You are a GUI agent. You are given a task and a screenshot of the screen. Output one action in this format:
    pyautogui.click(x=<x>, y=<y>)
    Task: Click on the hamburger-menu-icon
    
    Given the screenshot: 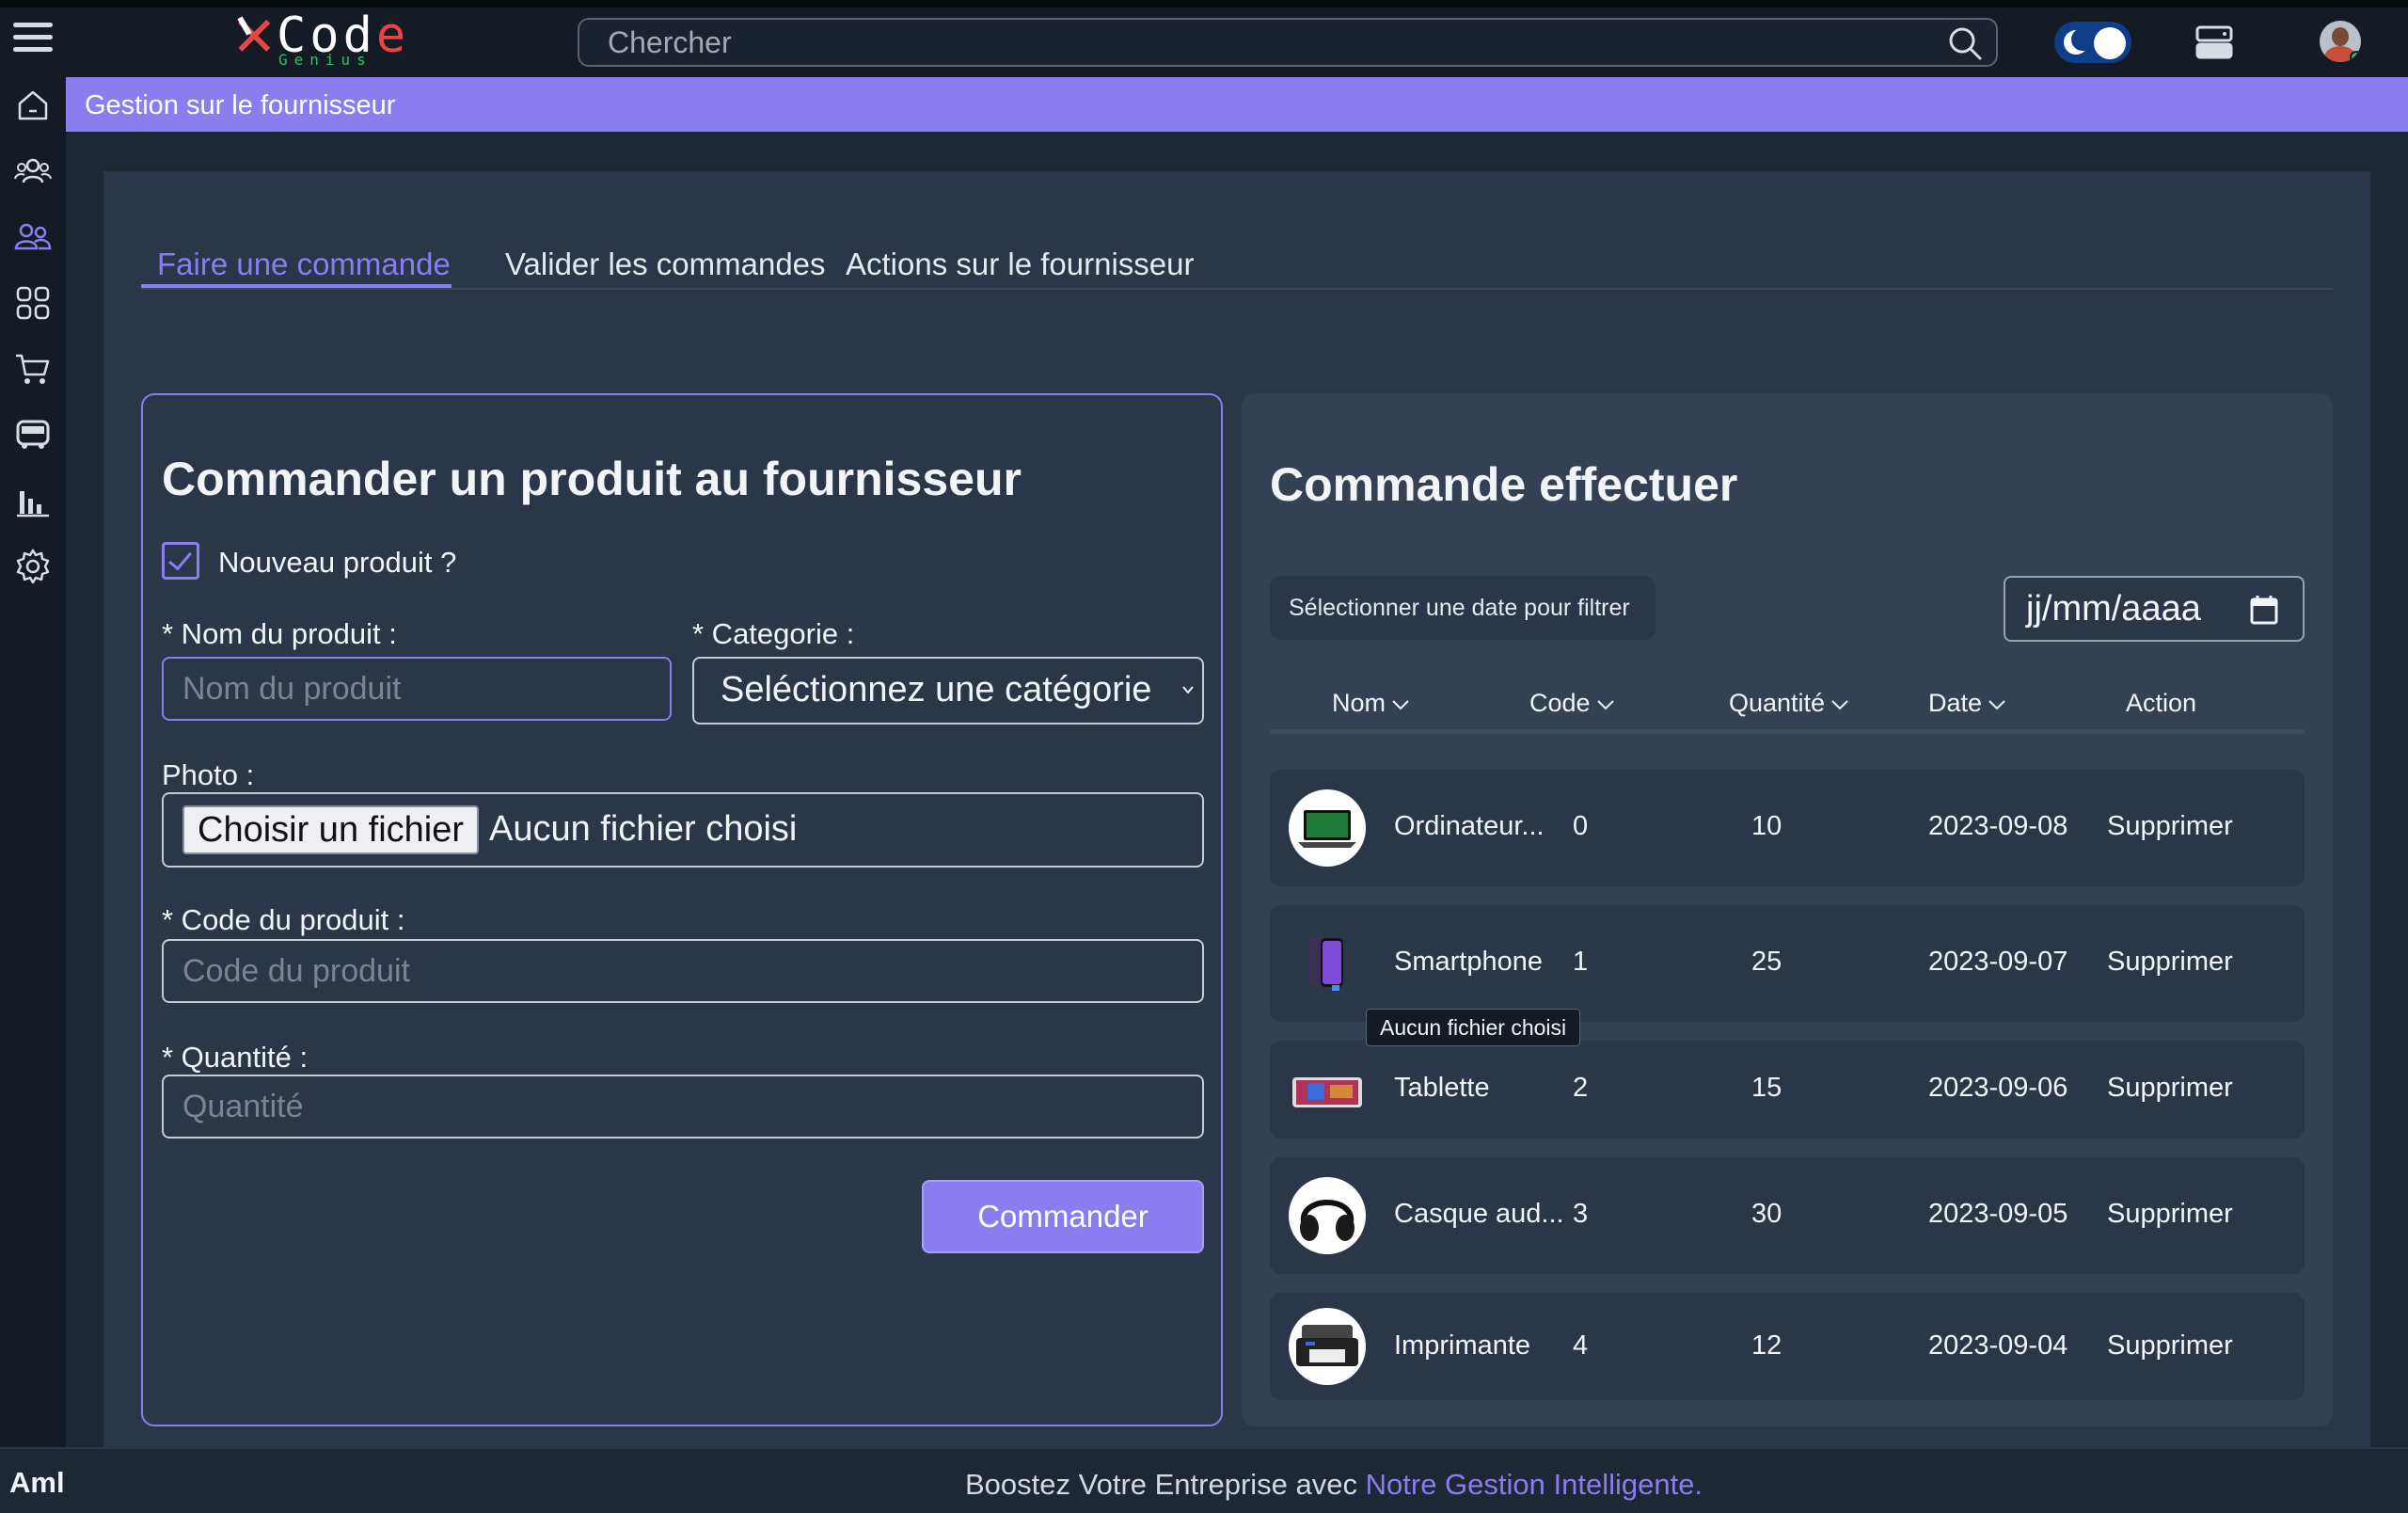 What is the action you would take?
    pyautogui.click(x=33, y=39)
    